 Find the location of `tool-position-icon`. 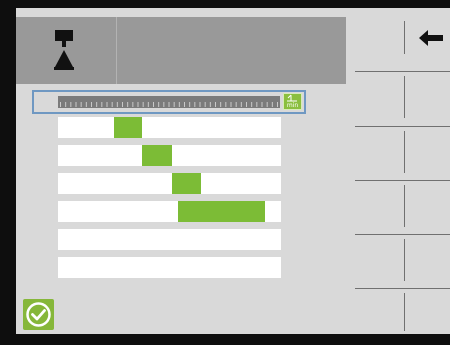

tool-position-icon is located at coordinates (64, 50).